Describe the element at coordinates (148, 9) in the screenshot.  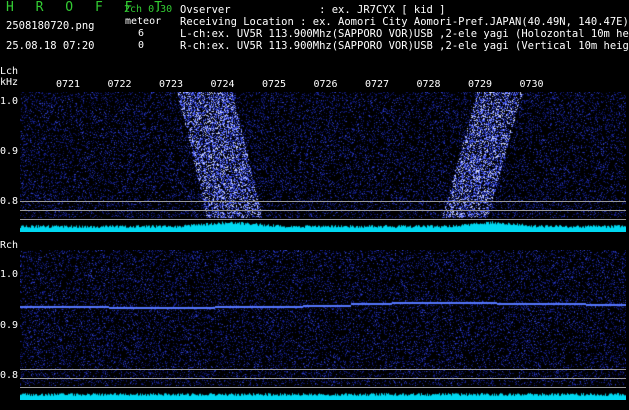
I see `channel-mode: 2ch 0.30` at that location.